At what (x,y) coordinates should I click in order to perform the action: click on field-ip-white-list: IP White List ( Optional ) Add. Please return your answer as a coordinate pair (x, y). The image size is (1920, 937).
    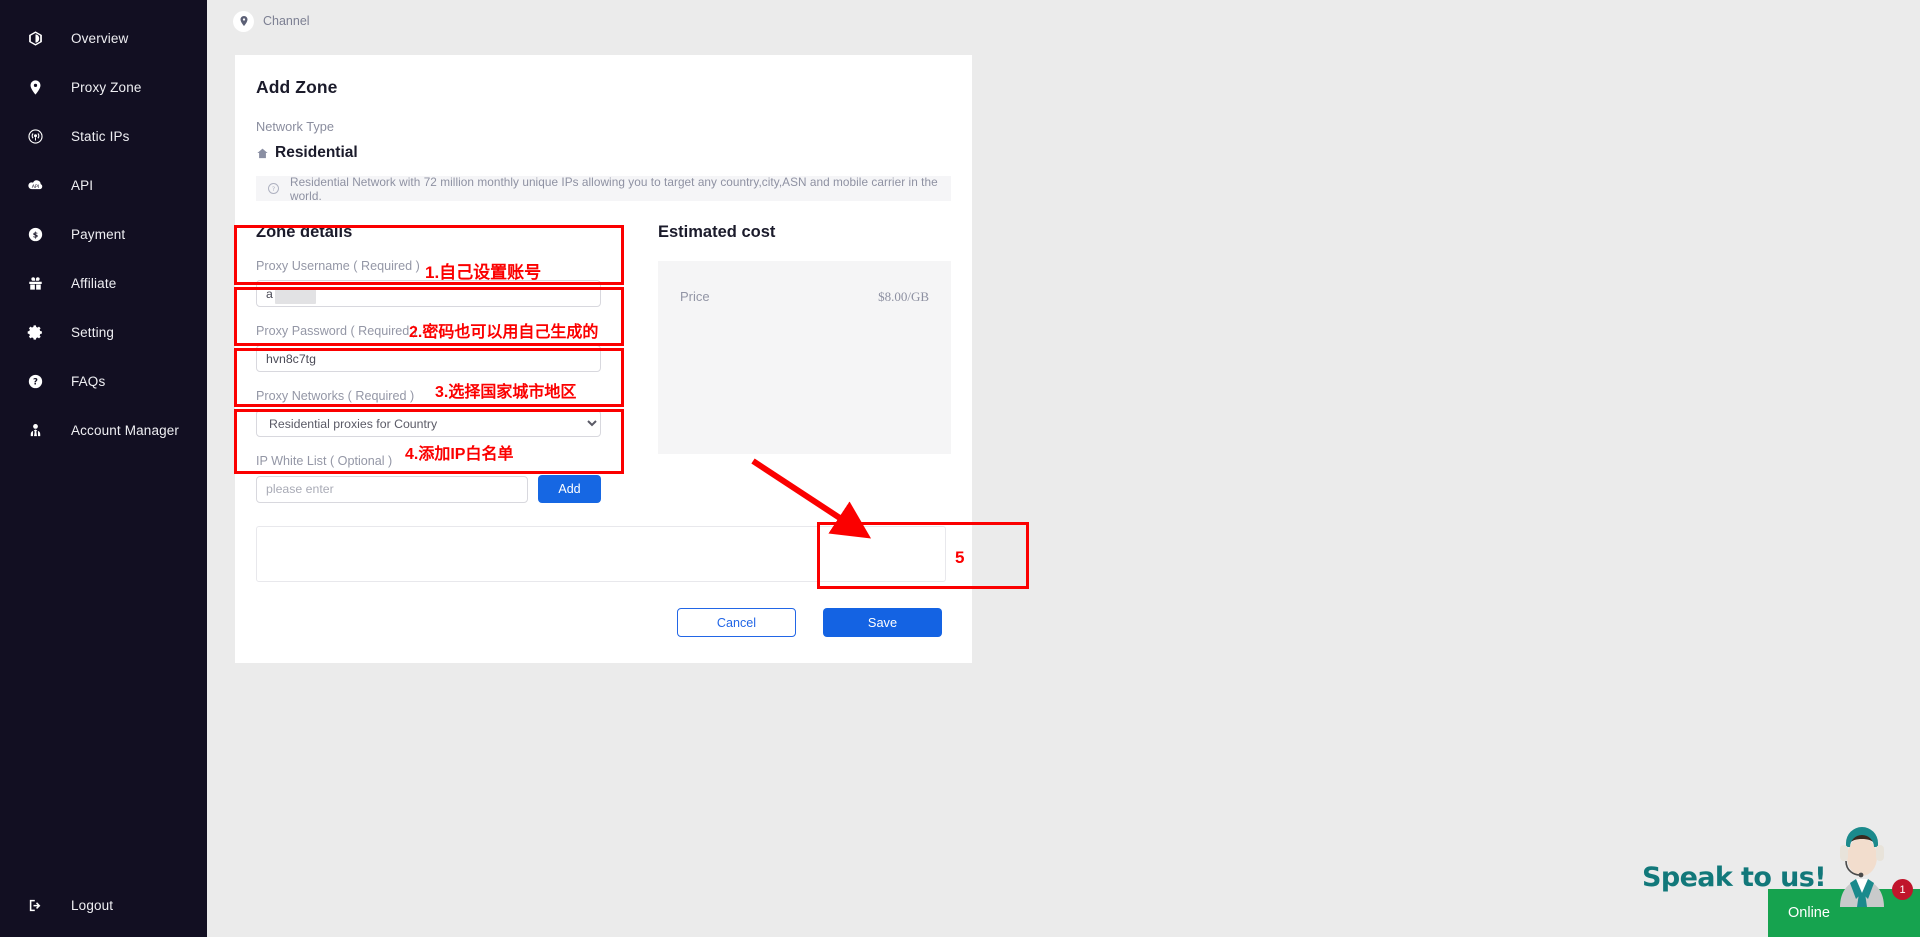
    Looking at the image, I should click on (451, 478).